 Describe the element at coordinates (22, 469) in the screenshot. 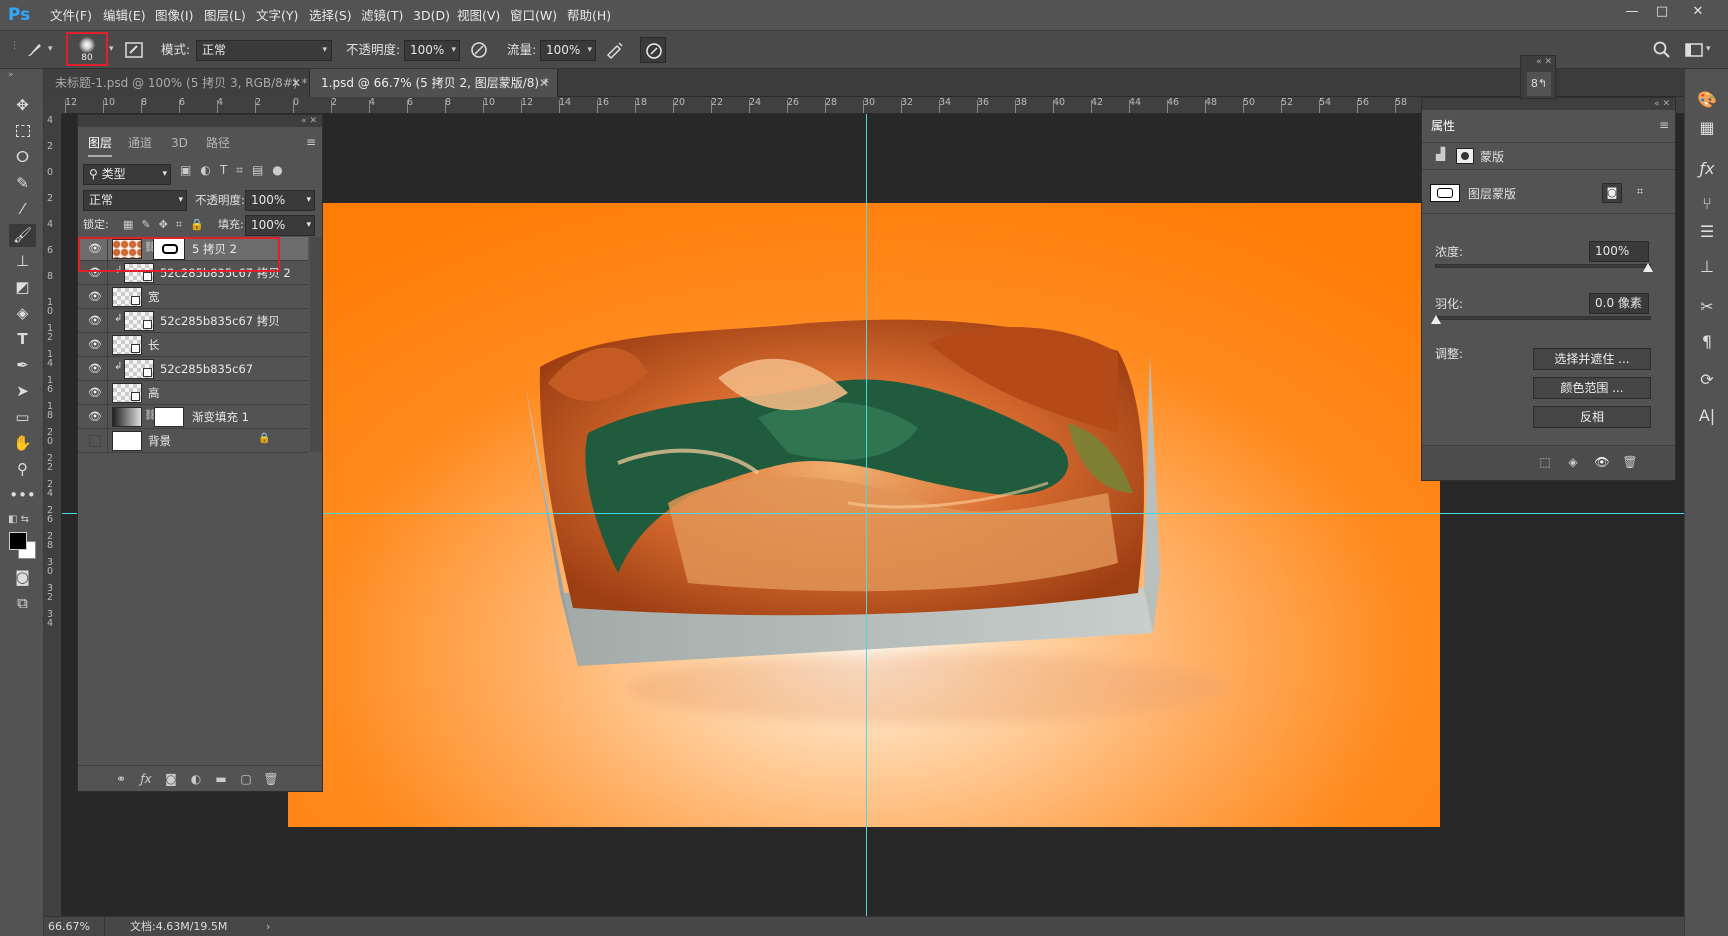

I see `zoom-tool-icon: ⚲` at that location.